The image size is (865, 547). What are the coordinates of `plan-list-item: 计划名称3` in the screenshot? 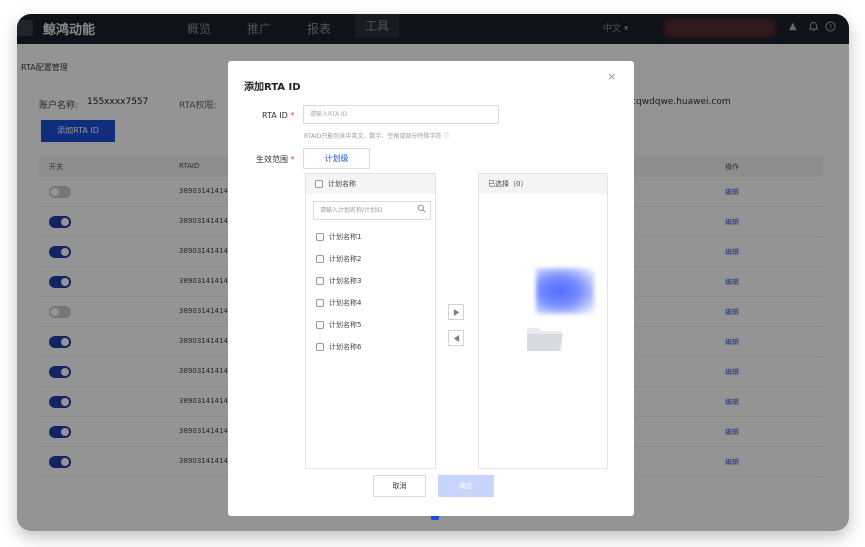 It's located at (338, 281).